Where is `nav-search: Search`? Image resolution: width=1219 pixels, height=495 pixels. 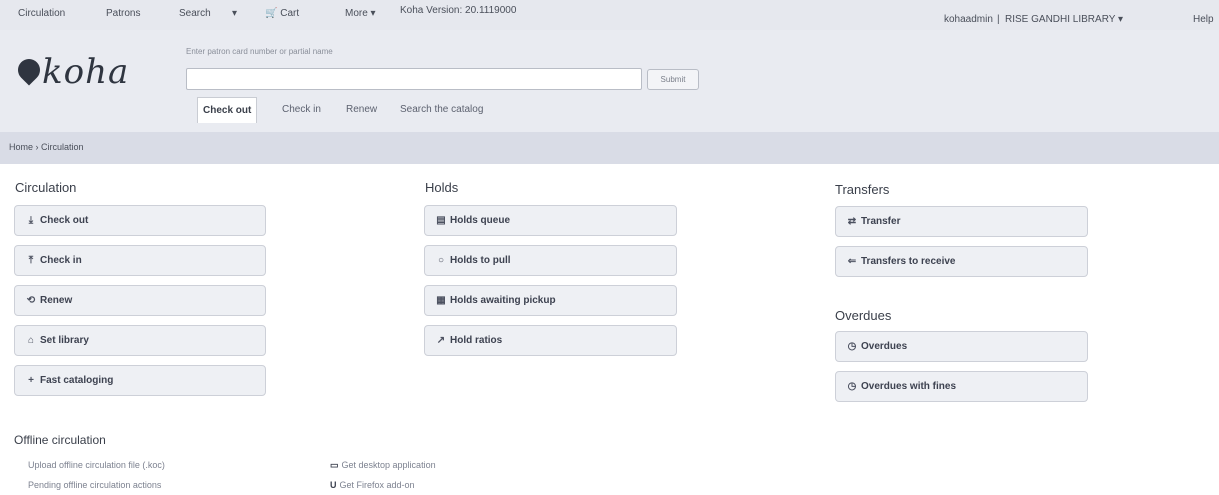
nav-search: Search is located at coordinates (195, 13).